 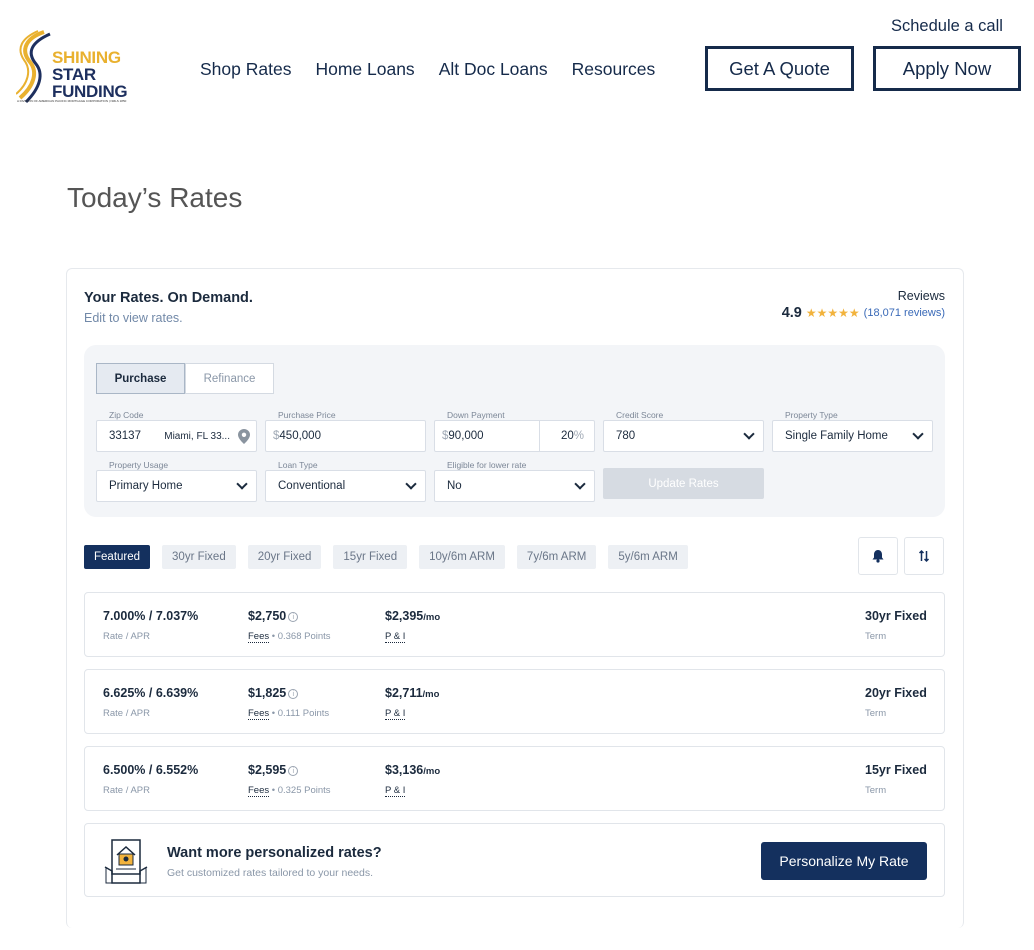 I want to click on reviews-count-link: (18,071 reviews), so click(x=904, y=313).